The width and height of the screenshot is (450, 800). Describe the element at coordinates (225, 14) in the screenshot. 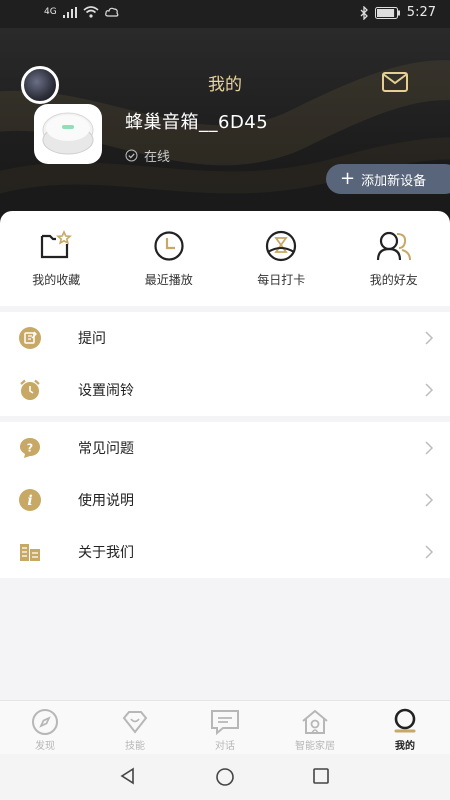

I see `status-bar: 4G 5:27` at that location.